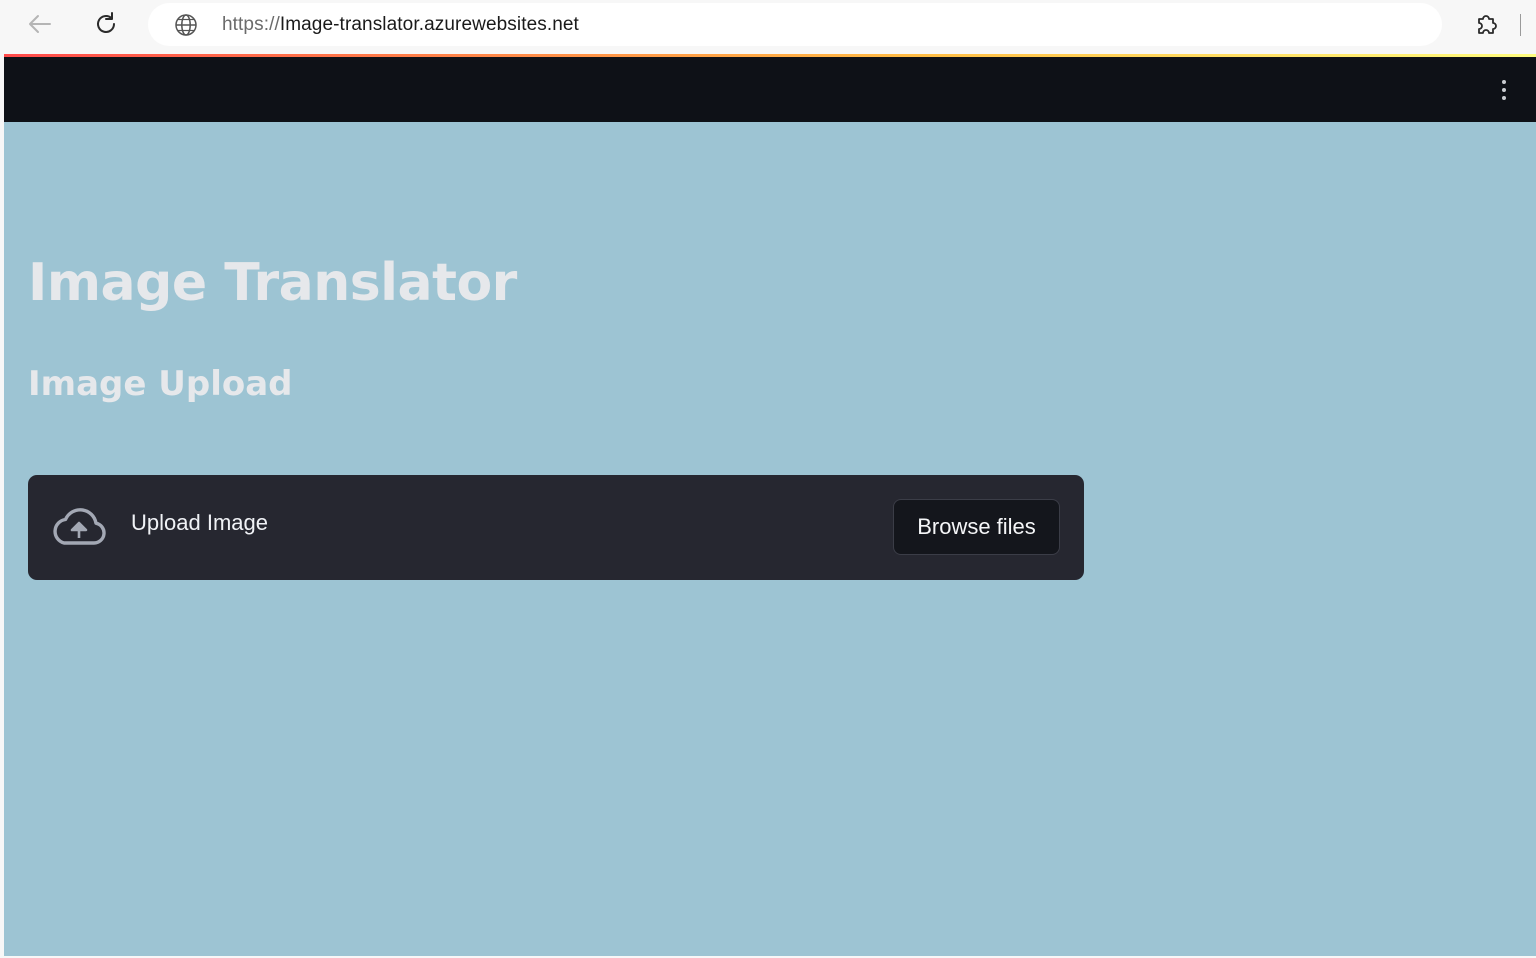 This screenshot has height=958, width=1536. Describe the element at coordinates (251, 24) in the screenshot. I see `url-scheme: https://` at that location.